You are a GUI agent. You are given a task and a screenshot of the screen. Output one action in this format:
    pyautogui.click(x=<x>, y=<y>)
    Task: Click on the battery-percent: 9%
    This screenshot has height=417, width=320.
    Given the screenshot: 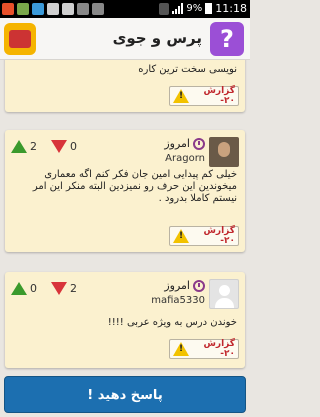 What is the action you would take?
    pyautogui.click(x=194, y=8)
    